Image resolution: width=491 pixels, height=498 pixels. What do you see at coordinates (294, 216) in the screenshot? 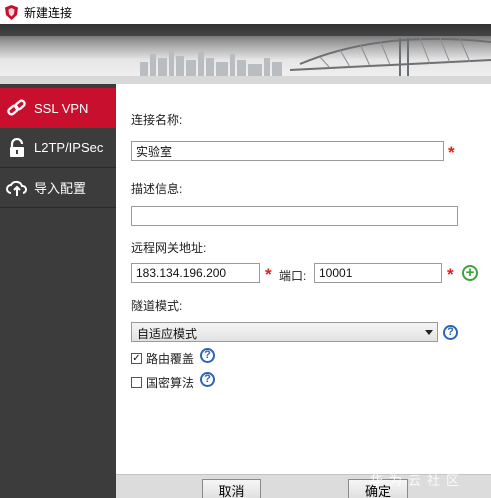
I see `description-input` at bounding box center [294, 216].